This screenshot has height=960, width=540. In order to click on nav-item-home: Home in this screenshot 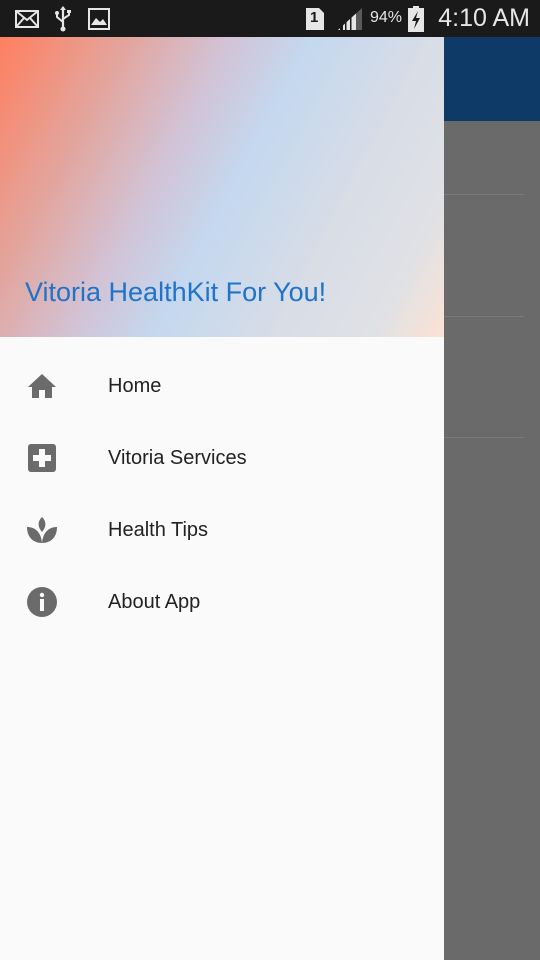, I will do `click(222, 386)`.